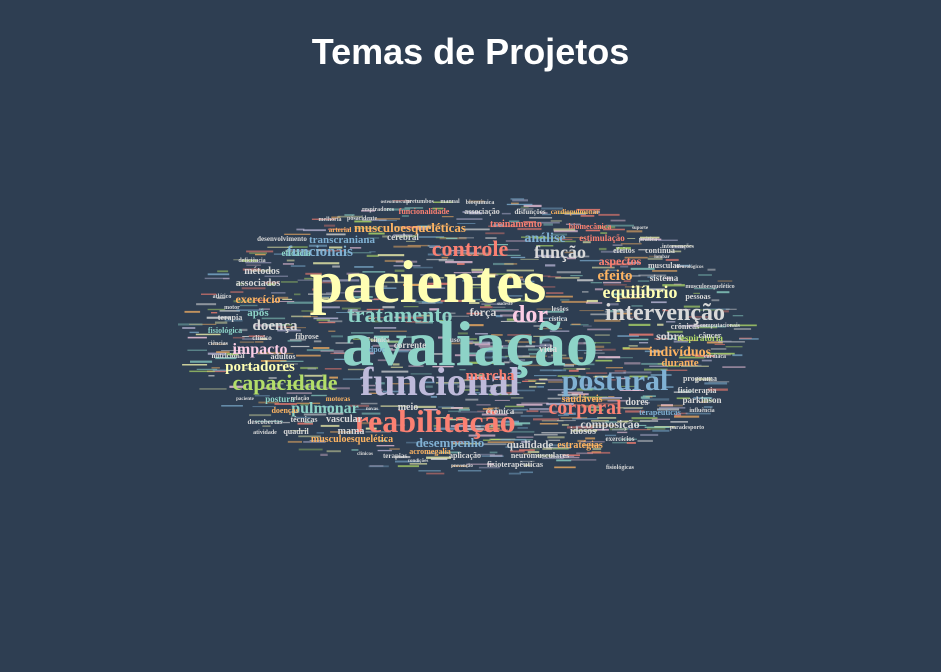 The height and width of the screenshot is (672, 941). What do you see at coordinates (300, 399) in the screenshot?
I see `cloud-word: relação` at bounding box center [300, 399].